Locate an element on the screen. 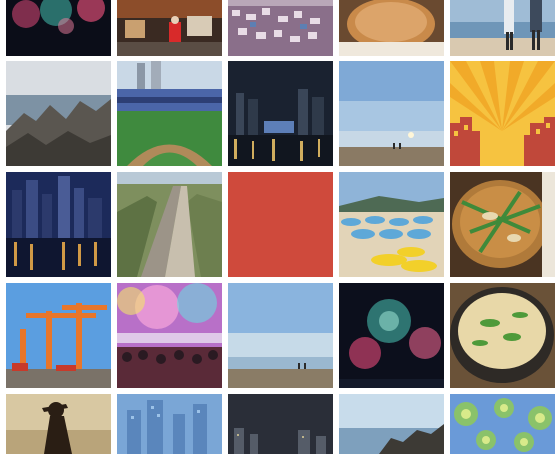  gallery-tile-blue-skyline is located at coordinates (169, 424).